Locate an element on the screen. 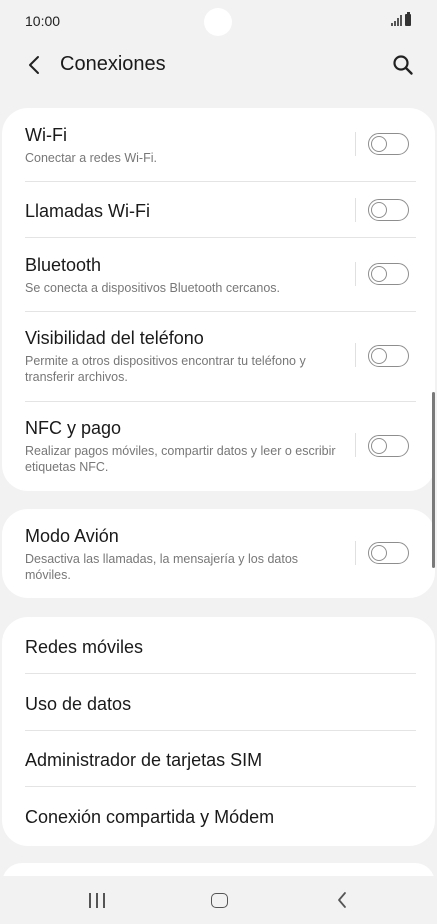  search-button is located at coordinates (403, 65).